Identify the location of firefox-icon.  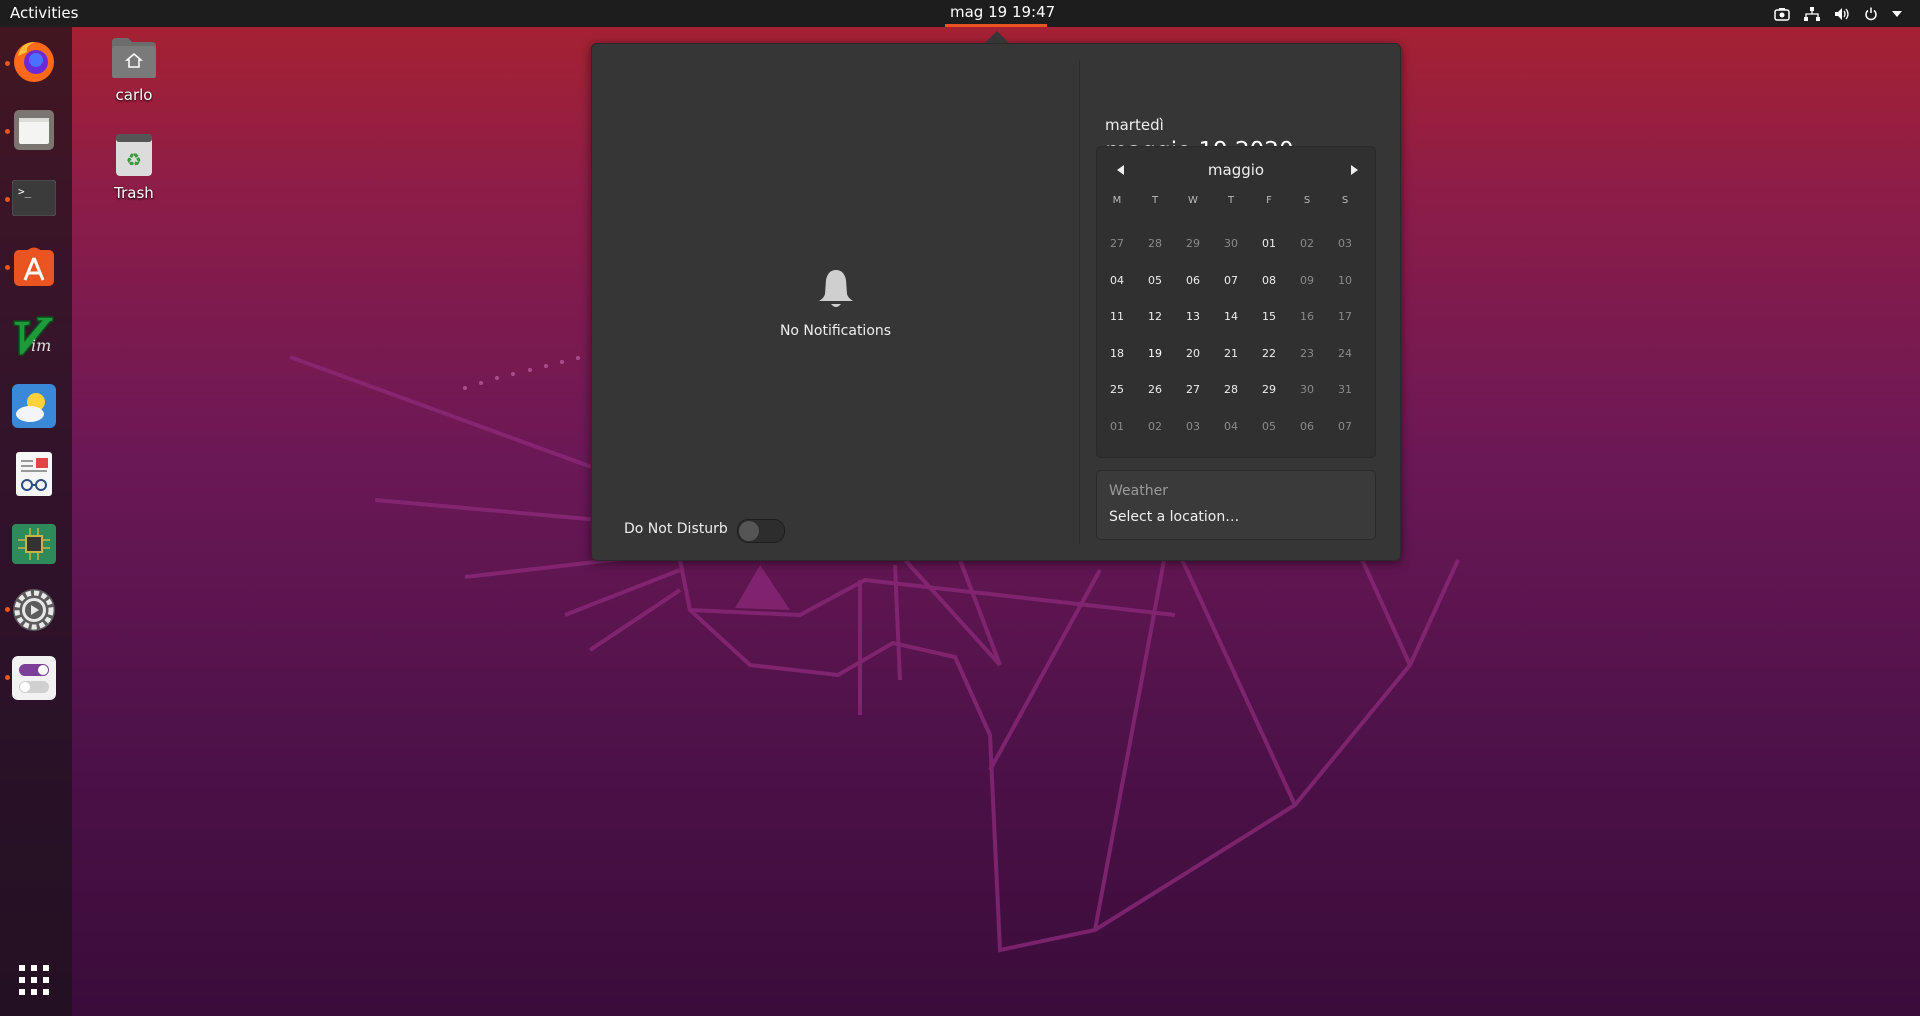
(34, 62).